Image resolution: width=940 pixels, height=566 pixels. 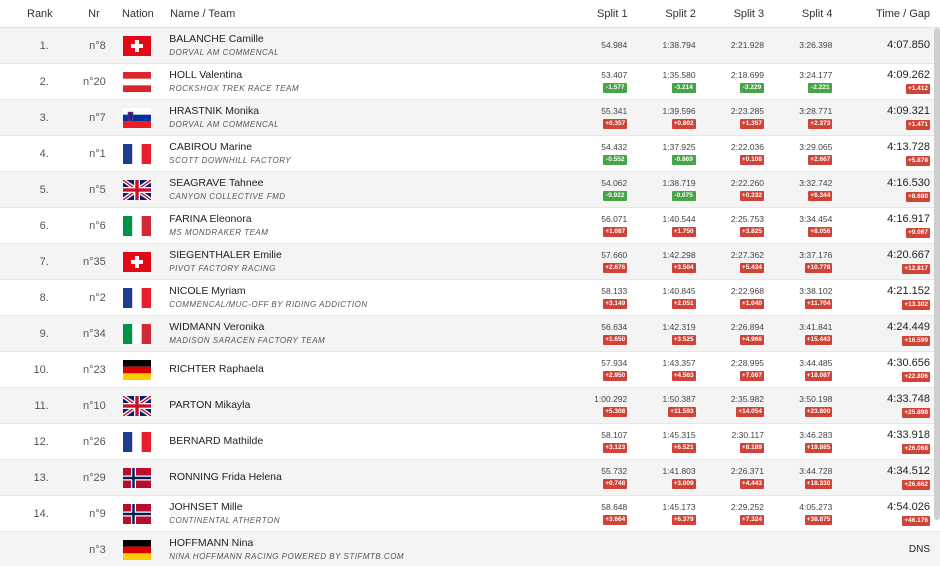 I want to click on split-diff-badge: +11.704, so click(x=819, y=304).